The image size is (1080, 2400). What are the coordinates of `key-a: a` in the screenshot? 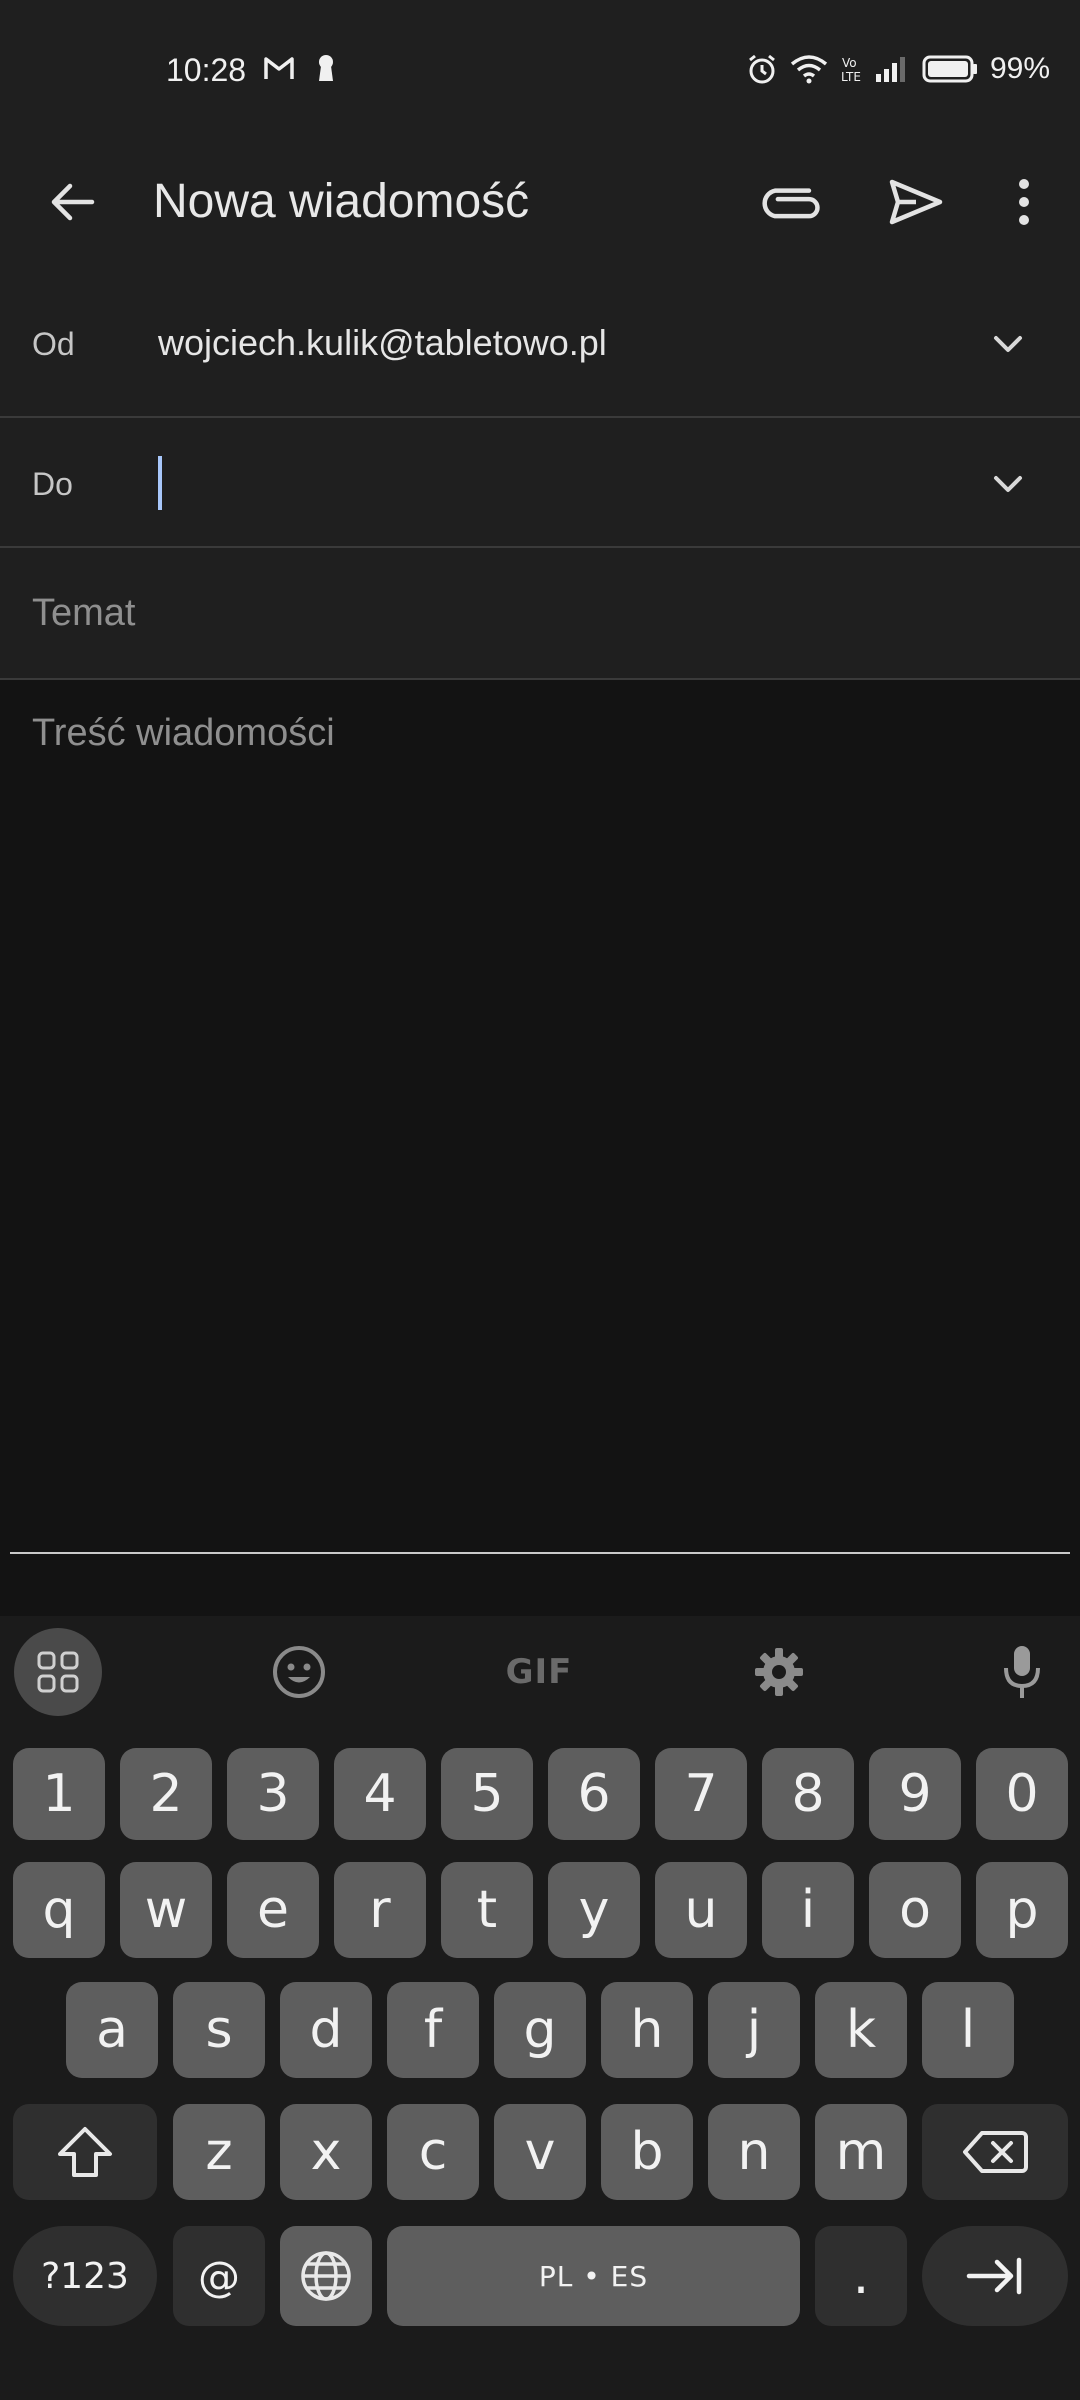 It's located at (112, 2030).